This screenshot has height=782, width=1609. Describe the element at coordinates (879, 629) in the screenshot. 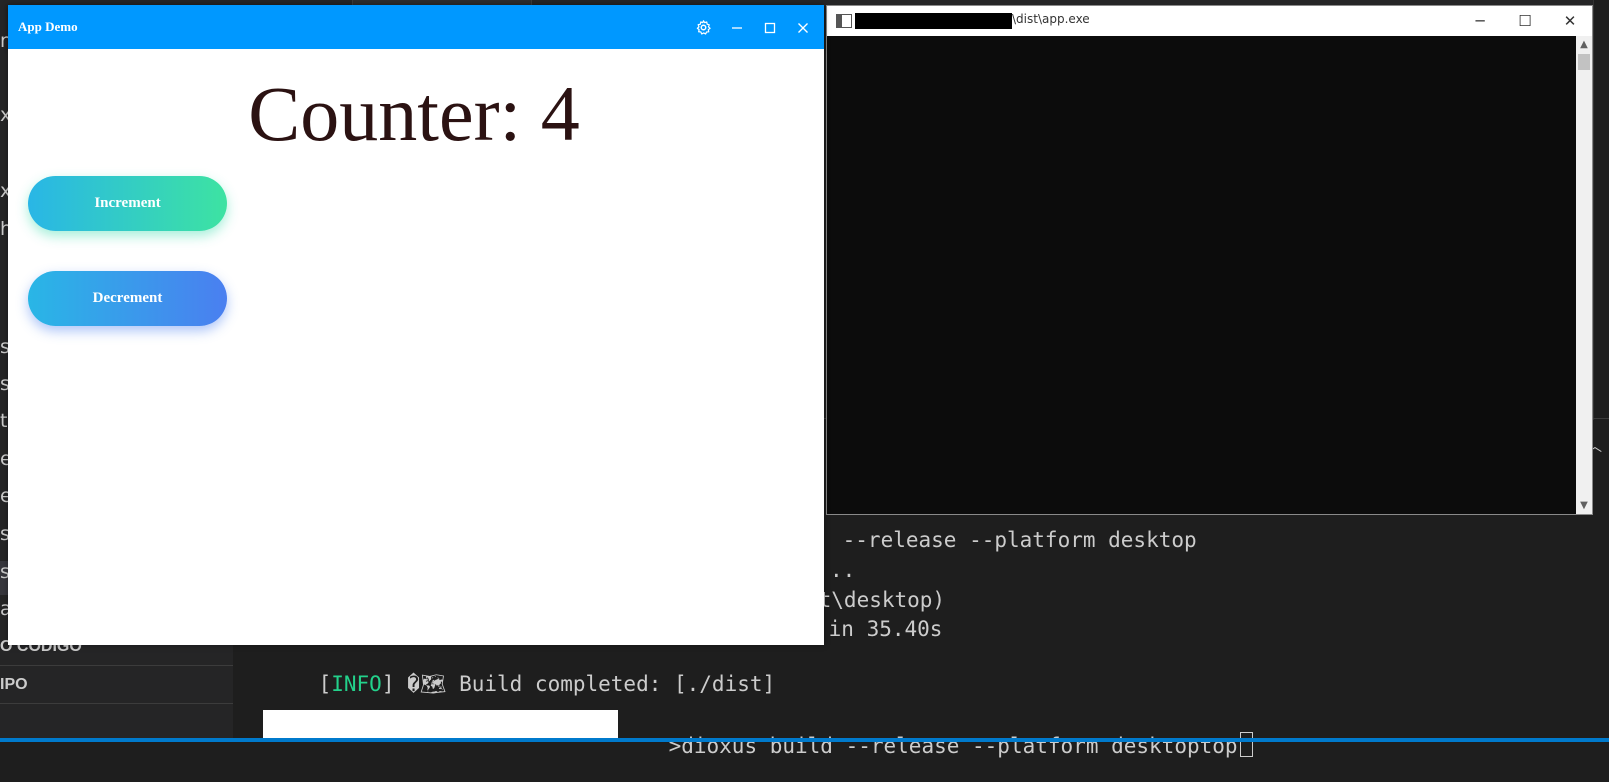

I see `terminal-line: in 35.40s` at that location.